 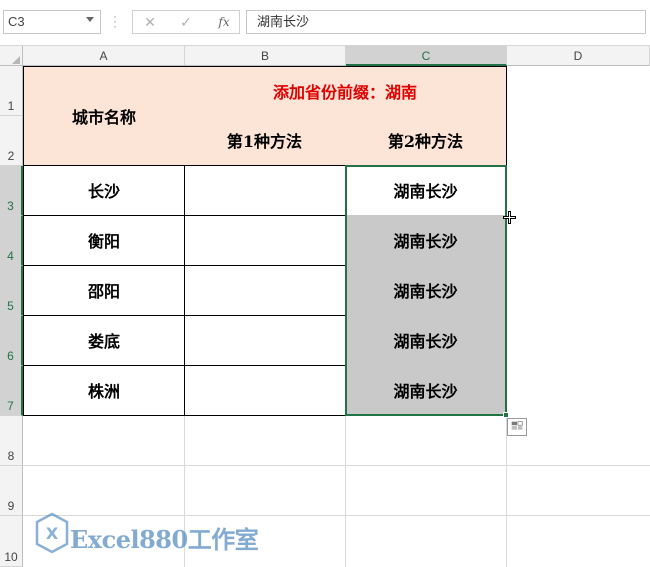 I want to click on cell-b1-merged-header: 添加省份前缀：湖南, so click(x=345, y=91).